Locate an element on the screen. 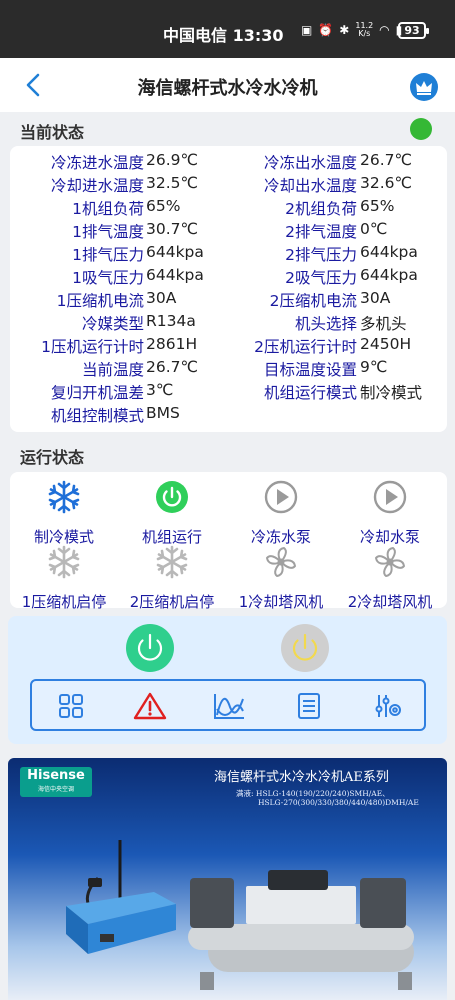 This screenshot has width=455, height=1000. status-label: 2排气温度 is located at coordinates (321, 232).